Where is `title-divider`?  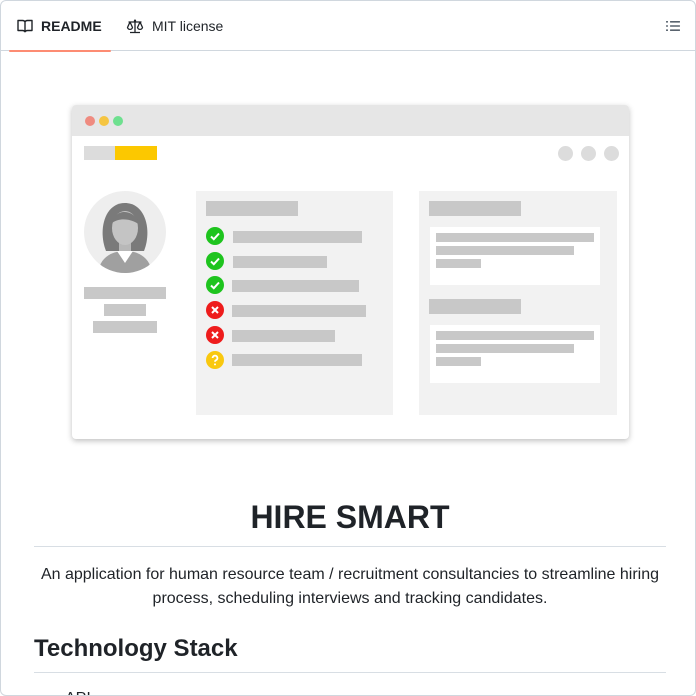
title-divider is located at coordinates (350, 546).